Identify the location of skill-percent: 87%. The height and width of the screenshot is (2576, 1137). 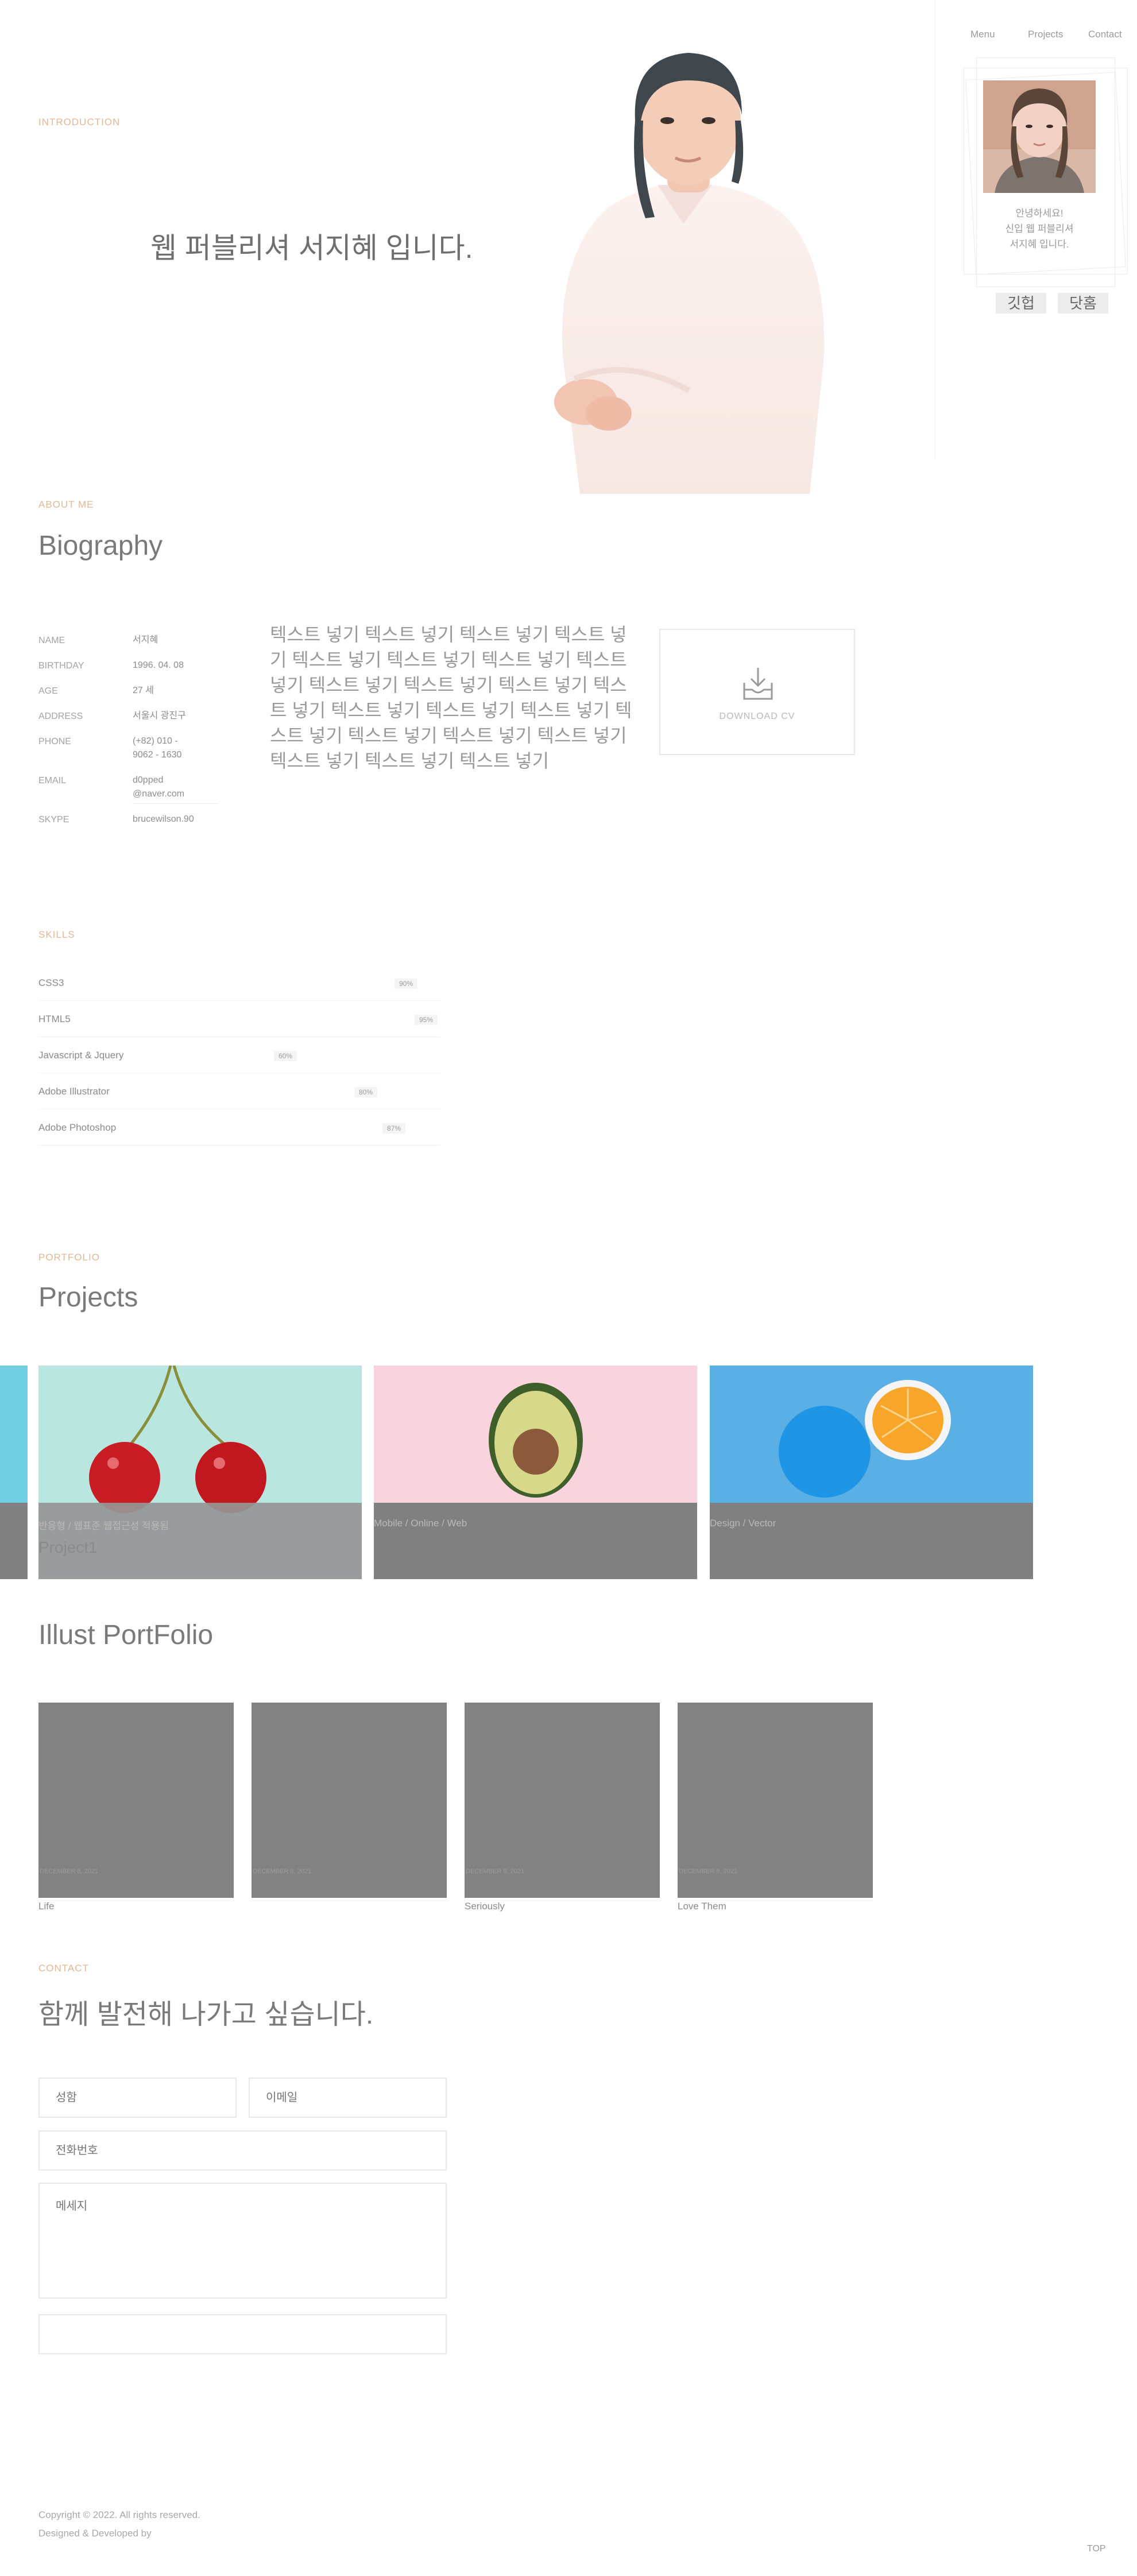
(394, 1128).